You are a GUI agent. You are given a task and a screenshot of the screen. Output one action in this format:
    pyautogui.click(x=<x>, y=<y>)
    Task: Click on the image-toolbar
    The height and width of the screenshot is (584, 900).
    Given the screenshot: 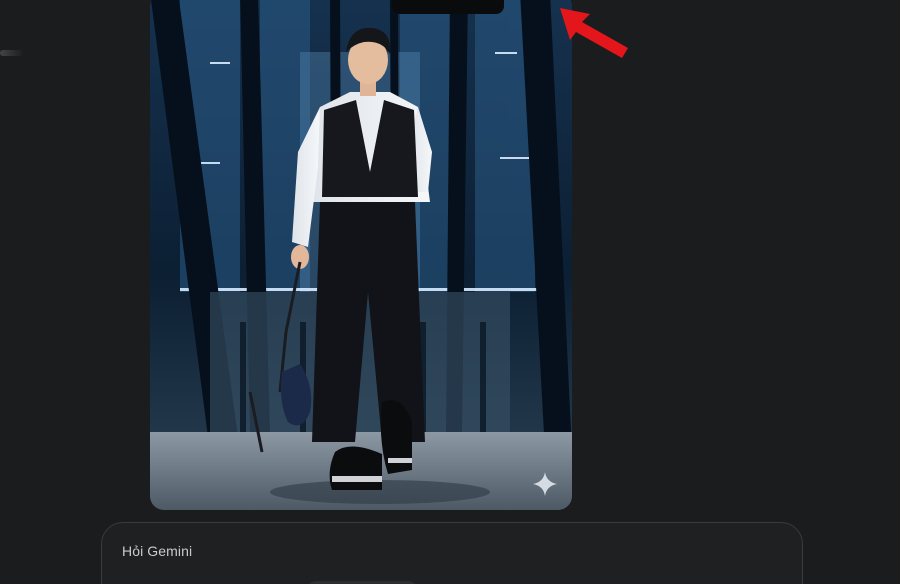 What is the action you would take?
    pyautogui.click(x=448, y=7)
    